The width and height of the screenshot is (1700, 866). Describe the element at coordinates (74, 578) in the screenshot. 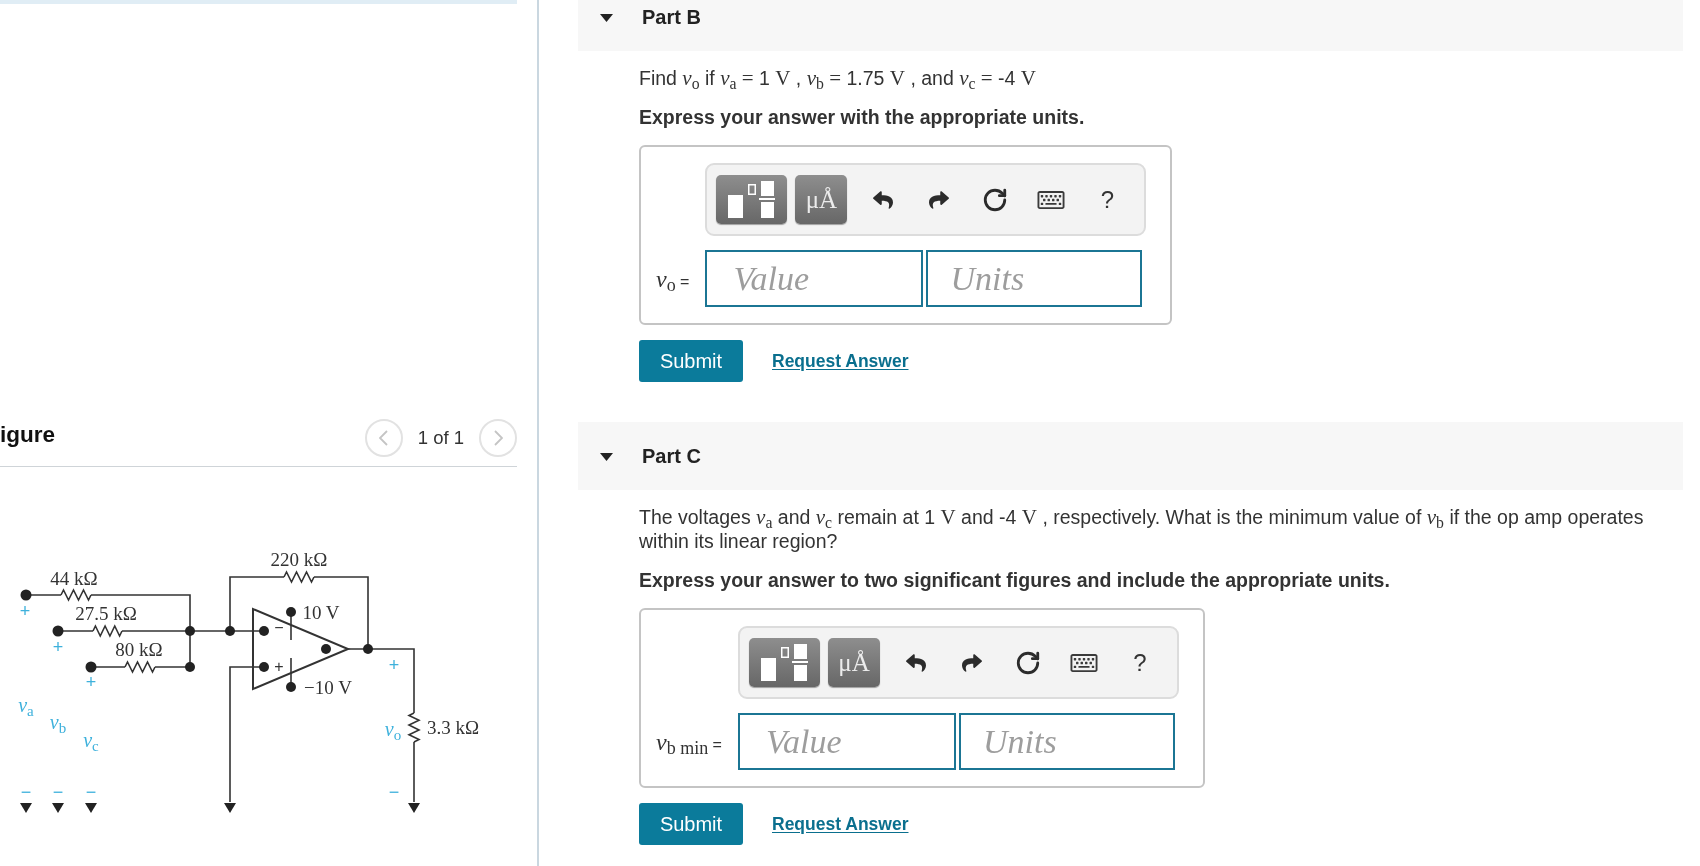

I see `resistor-label: 44 kΩ` at that location.